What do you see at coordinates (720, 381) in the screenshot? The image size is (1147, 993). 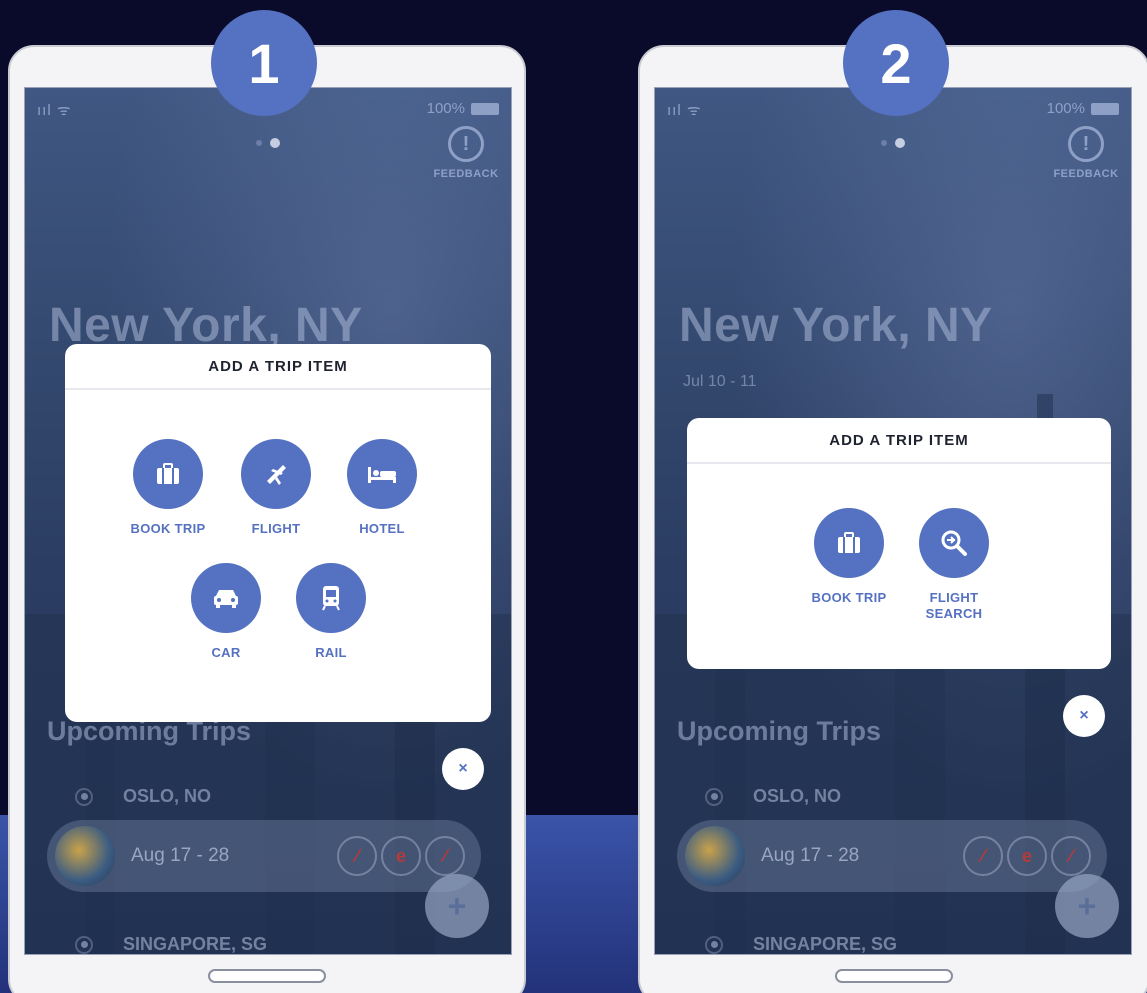 I see `city-dates: Jul 10 - 11` at bounding box center [720, 381].